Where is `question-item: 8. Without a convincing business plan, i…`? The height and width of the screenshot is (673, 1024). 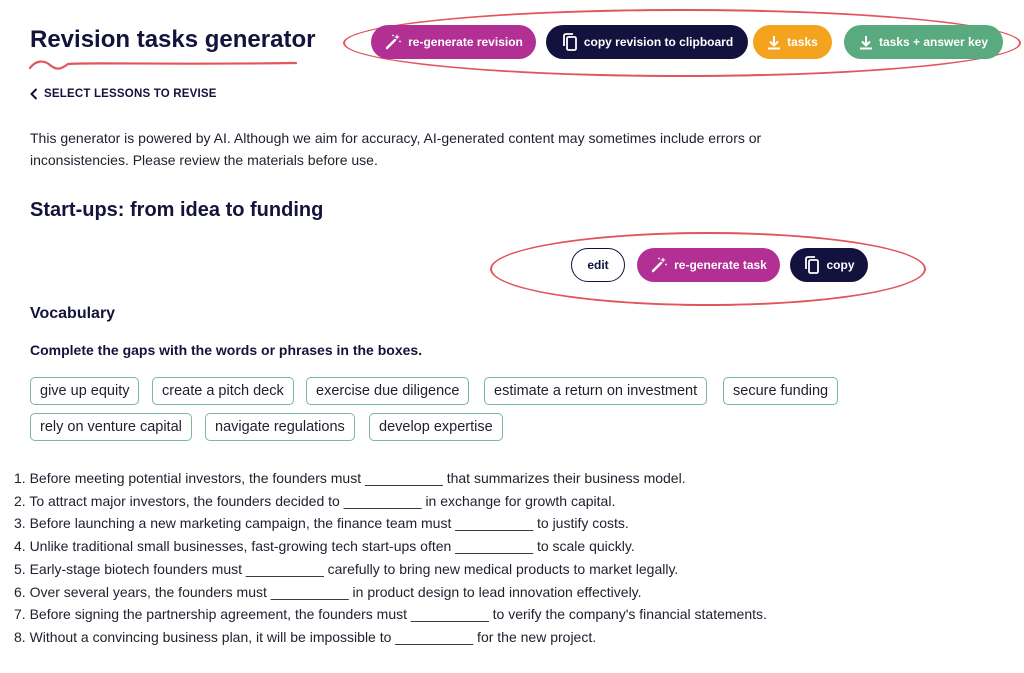
question-item: 8. Without a convincing business plan, i… is located at coordinates (305, 636).